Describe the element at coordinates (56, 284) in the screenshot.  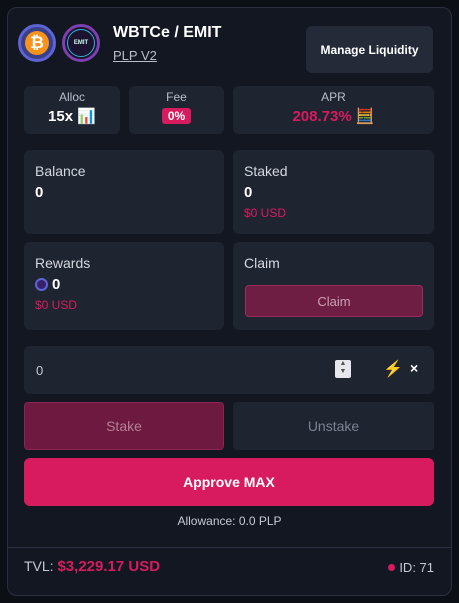
I see `rewards-value: 0` at that location.